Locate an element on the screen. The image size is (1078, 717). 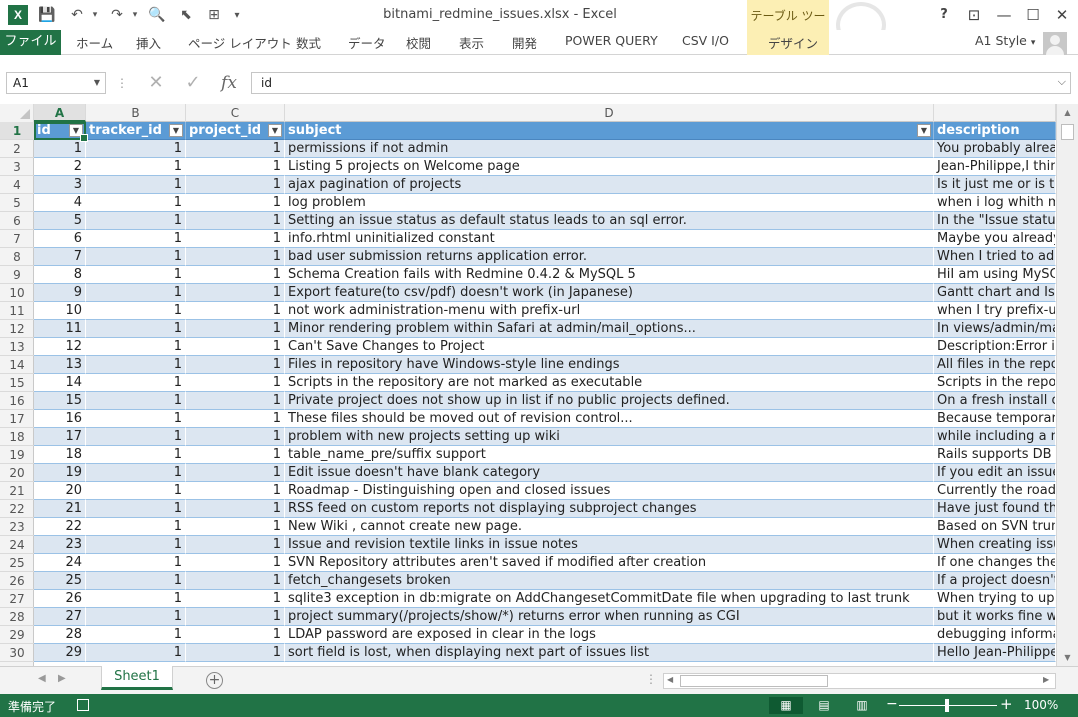
scroll-left-icon: ◀ is located at coordinates (670, 679).